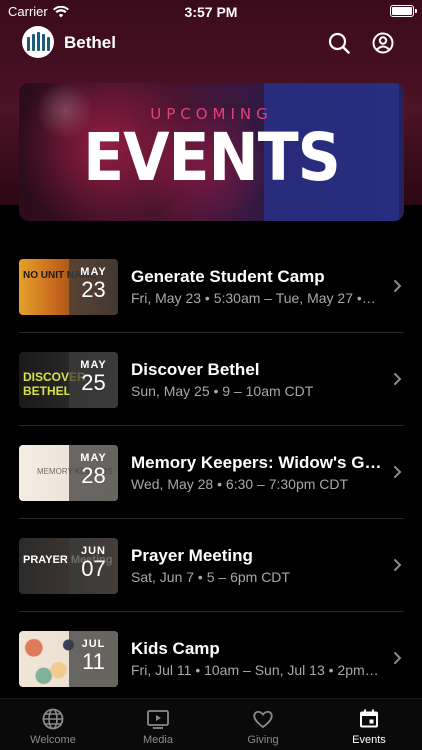 The width and height of the screenshot is (422, 750). What do you see at coordinates (68, 287) in the screenshot?
I see `event-thumbnail: NO UNIT NAME MAY 23` at bounding box center [68, 287].